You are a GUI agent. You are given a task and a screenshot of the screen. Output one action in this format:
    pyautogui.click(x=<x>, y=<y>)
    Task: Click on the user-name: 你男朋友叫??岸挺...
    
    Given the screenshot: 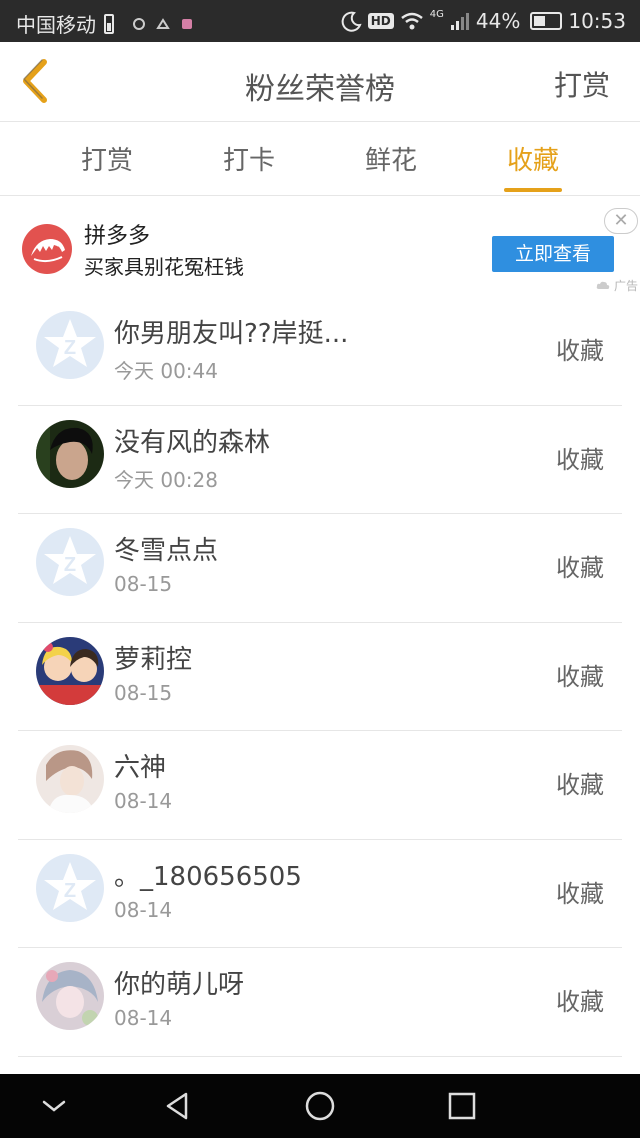 What is the action you would take?
    pyautogui.click(x=231, y=334)
    